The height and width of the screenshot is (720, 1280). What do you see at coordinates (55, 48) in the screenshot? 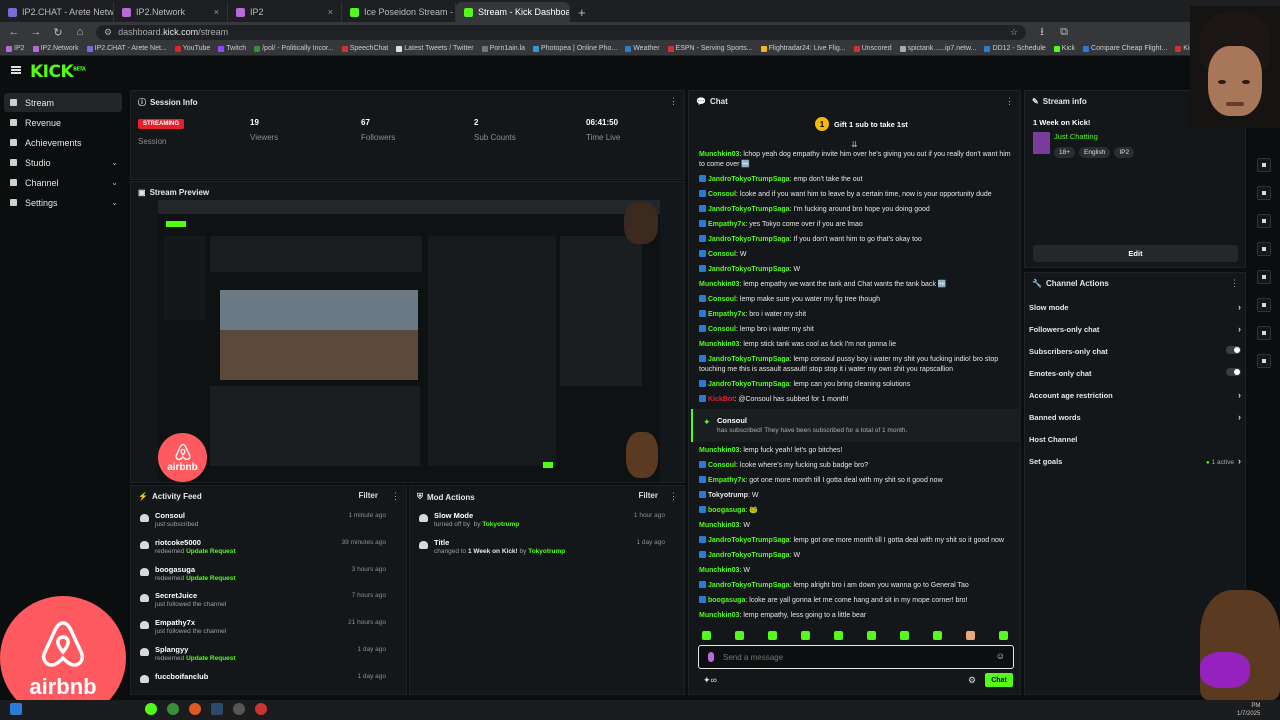
I see `bookmark-item: IP2.Network` at bounding box center [55, 48].